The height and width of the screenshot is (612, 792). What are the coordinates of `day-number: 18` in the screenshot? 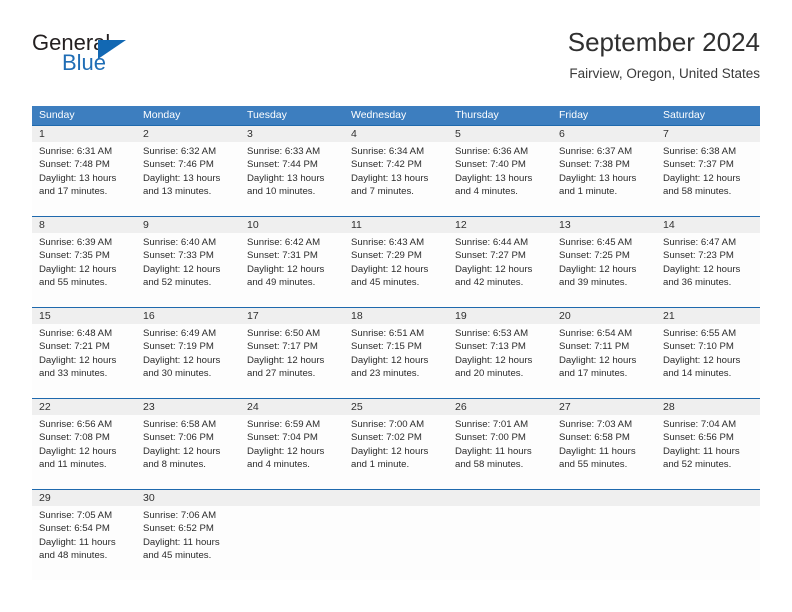 It's located at (357, 316).